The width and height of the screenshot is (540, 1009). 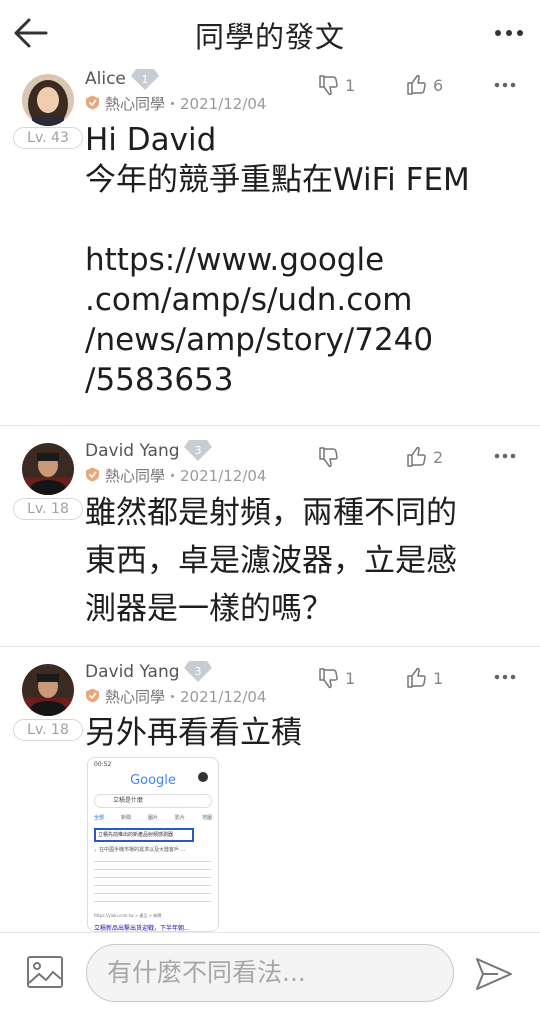 I want to click on dislike-button, so click(x=331, y=457).